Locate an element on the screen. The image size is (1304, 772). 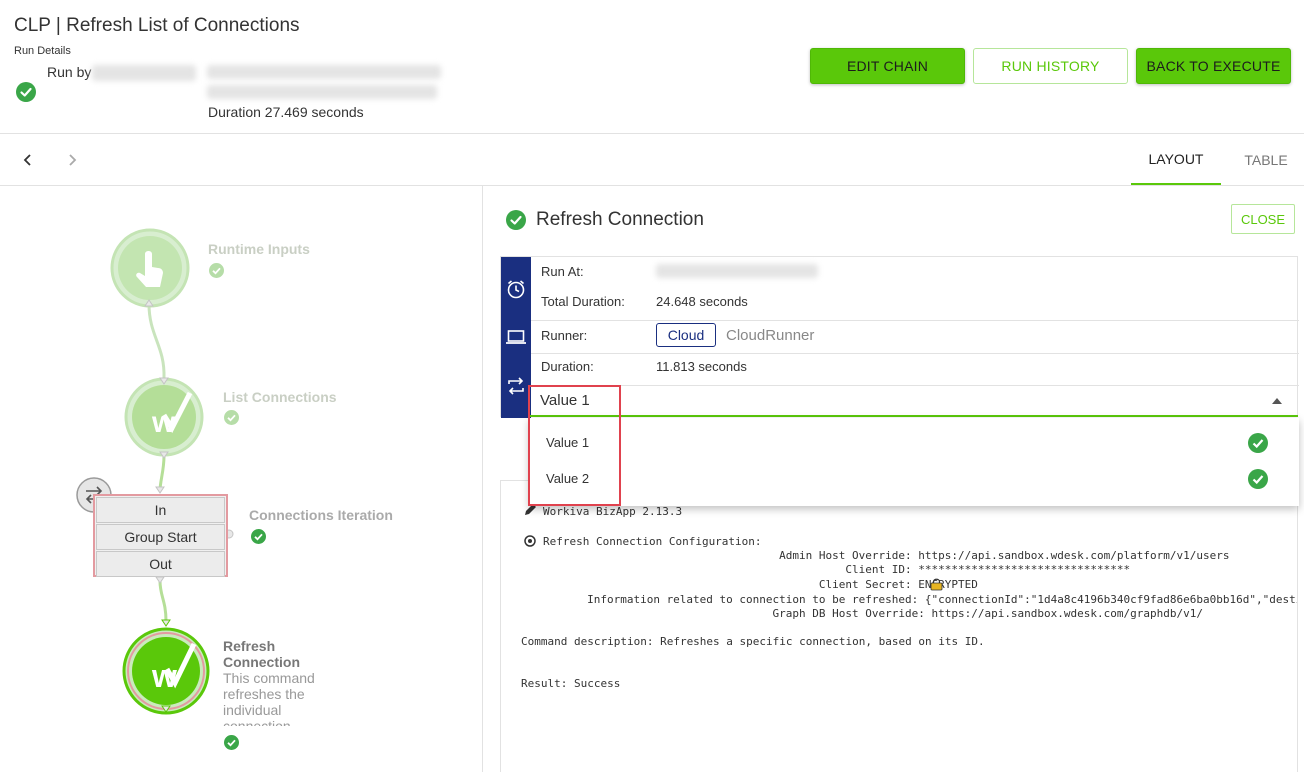
redacted-user is located at coordinates (144, 73).